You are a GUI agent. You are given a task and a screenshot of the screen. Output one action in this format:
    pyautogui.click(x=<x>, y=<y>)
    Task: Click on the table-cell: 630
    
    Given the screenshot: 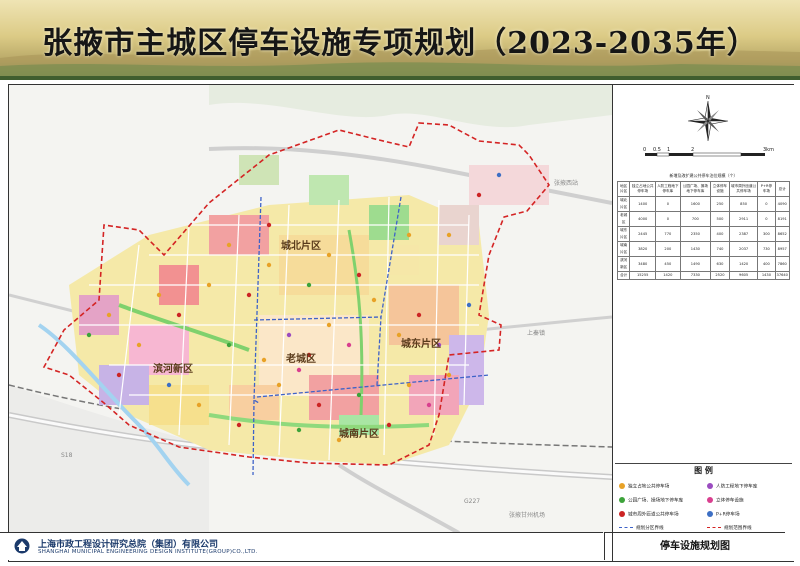 What is the action you would take?
    pyautogui.click(x=720, y=264)
    